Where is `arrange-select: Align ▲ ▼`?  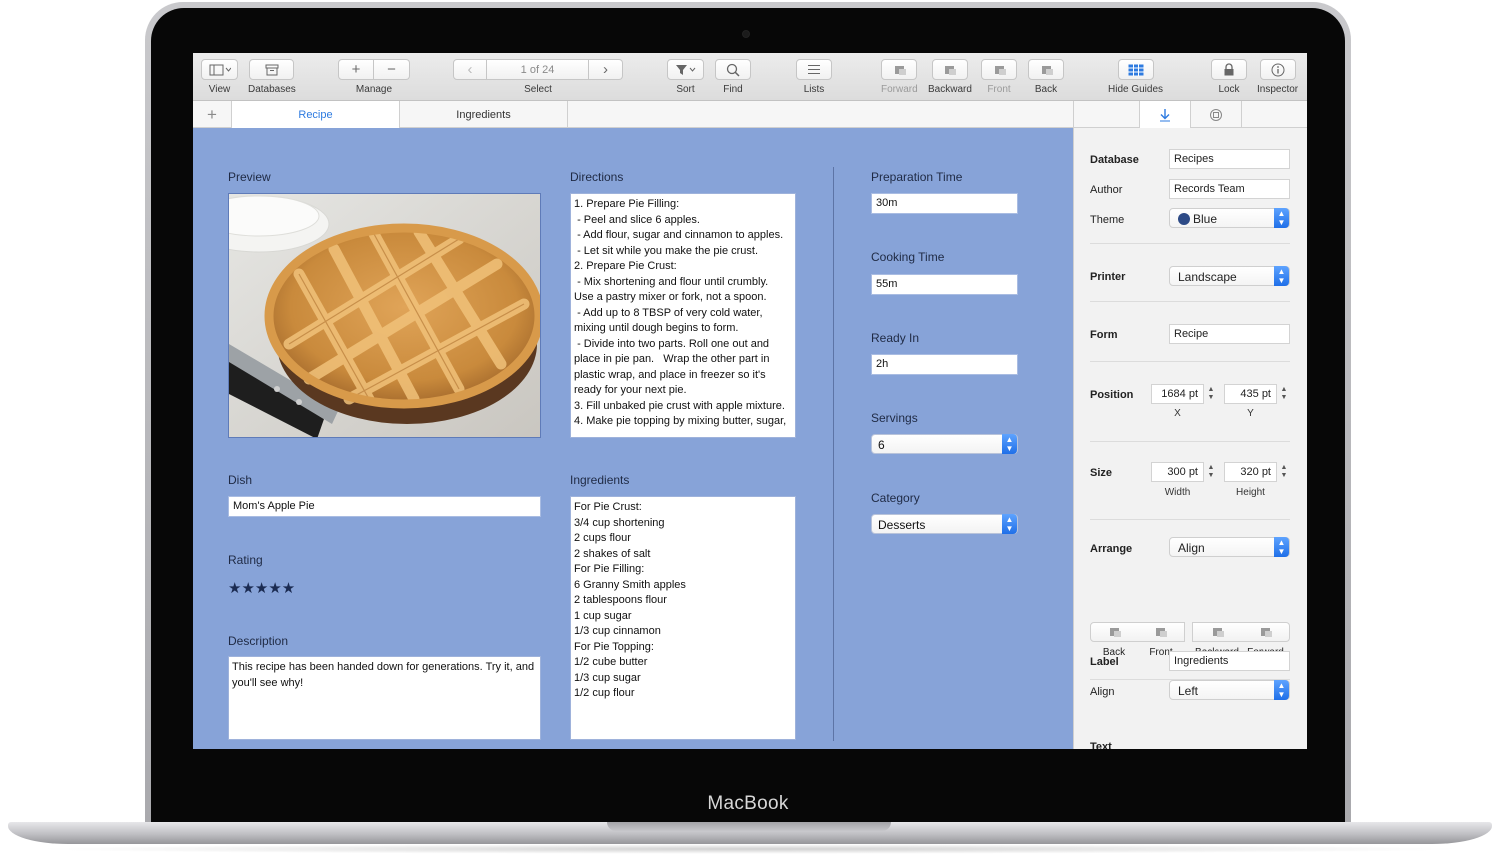
arrange-select: Align ▲ ▼ is located at coordinates (1229, 547).